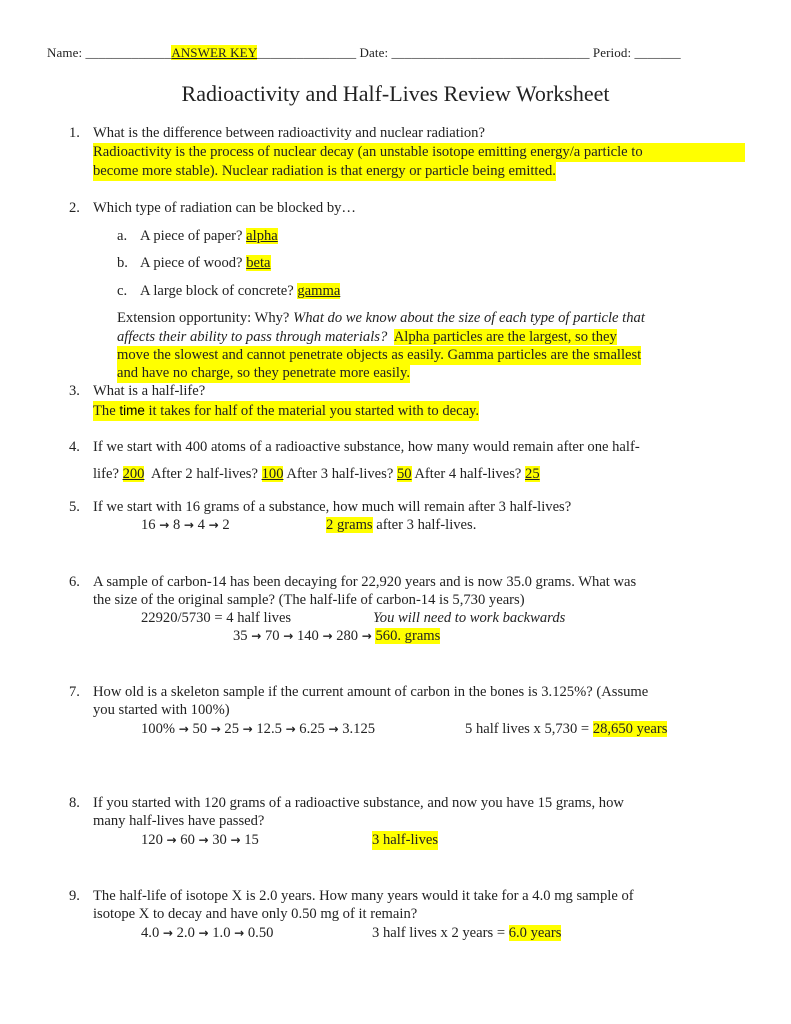  Describe the element at coordinates (219, 840) in the screenshot. I see `work-step: 30` at that location.